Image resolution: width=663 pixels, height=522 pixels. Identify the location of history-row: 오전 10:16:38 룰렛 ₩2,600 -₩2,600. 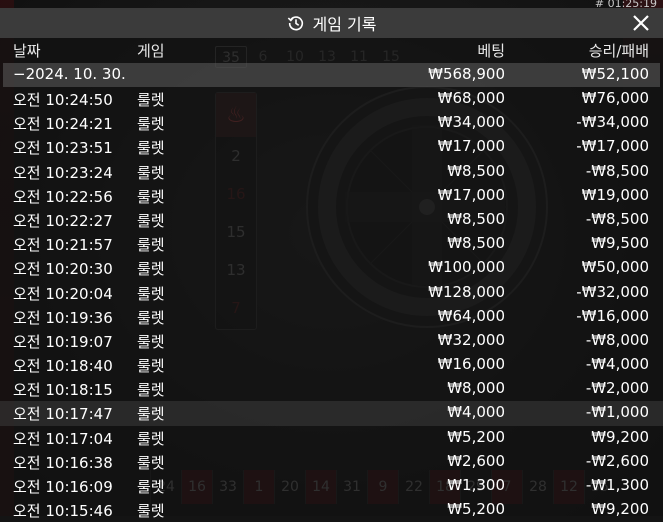
(331, 462).